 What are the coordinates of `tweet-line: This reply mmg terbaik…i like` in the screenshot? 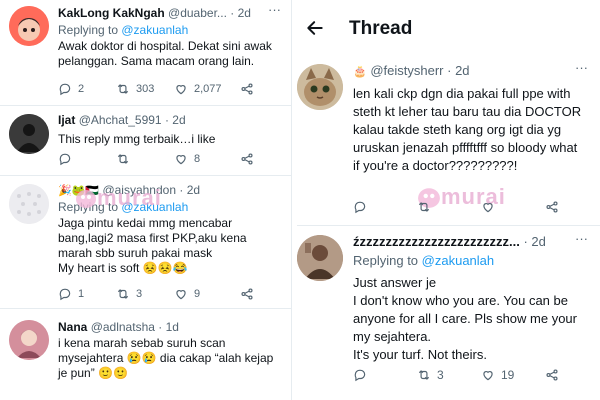 It's located at (137, 139).